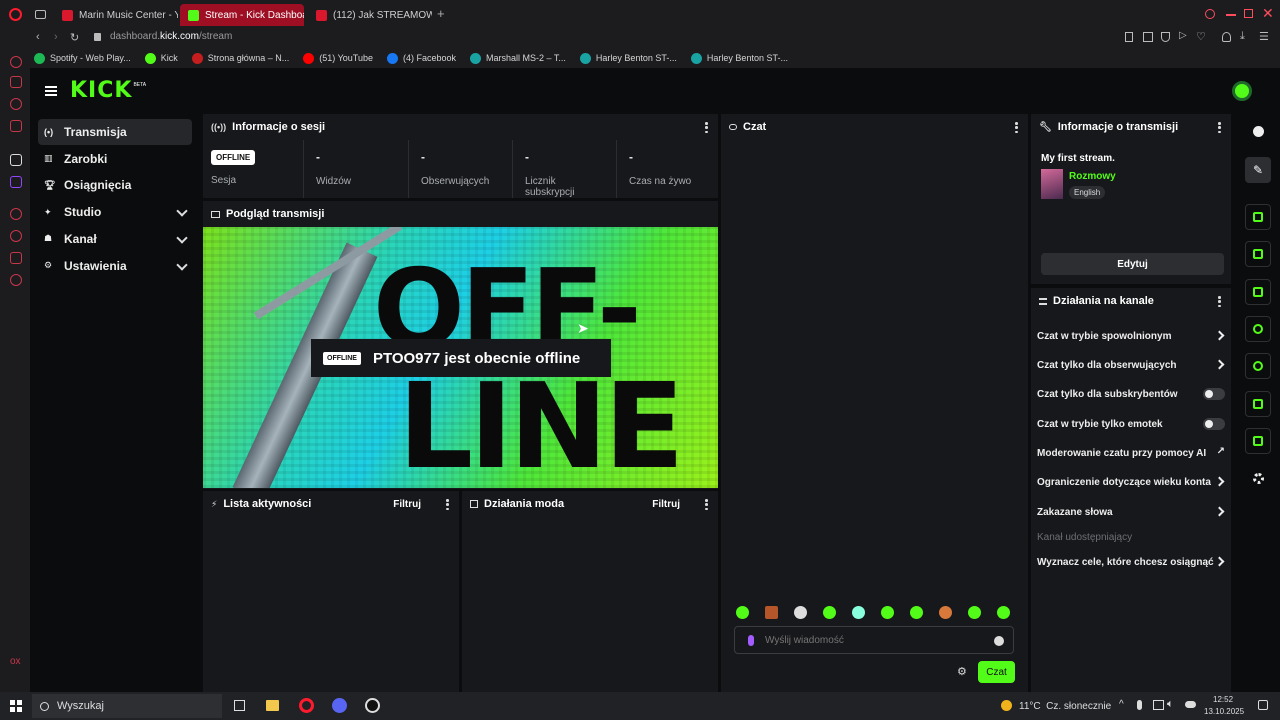  What do you see at coordinates (16, 706) in the screenshot?
I see `windows-start-icon` at bounding box center [16, 706].